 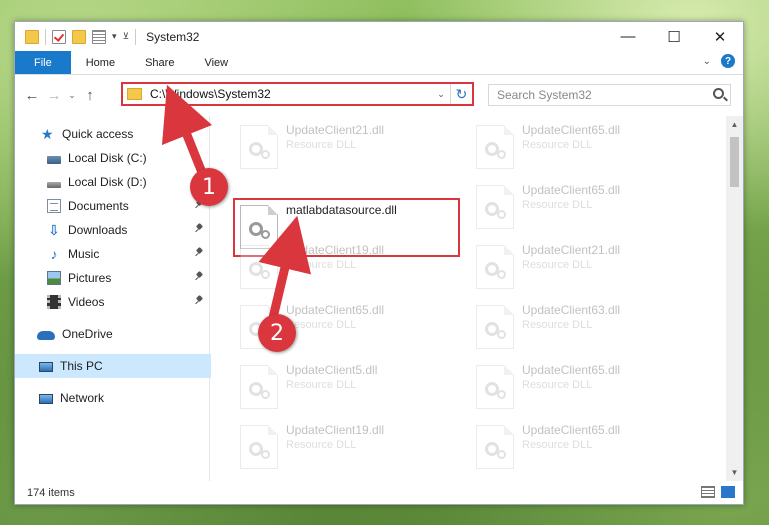 What do you see at coordinates (72, 95) in the screenshot?
I see `recent-locations-icon: ⌄` at bounding box center [72, 95].